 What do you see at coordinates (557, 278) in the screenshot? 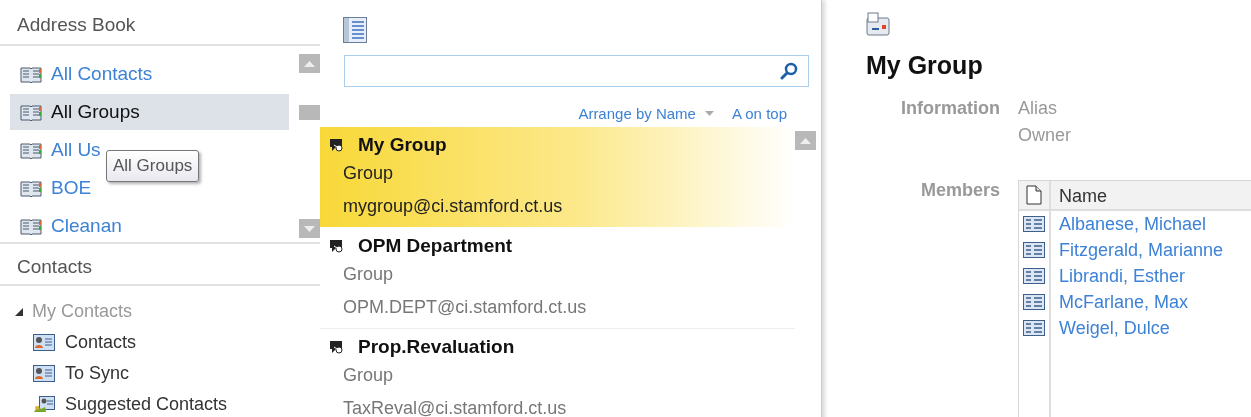
I see `group-list-item: OPM Department Group OPM.DEPT@ci.stamford.ct.us` at bounding box center [557, 278].